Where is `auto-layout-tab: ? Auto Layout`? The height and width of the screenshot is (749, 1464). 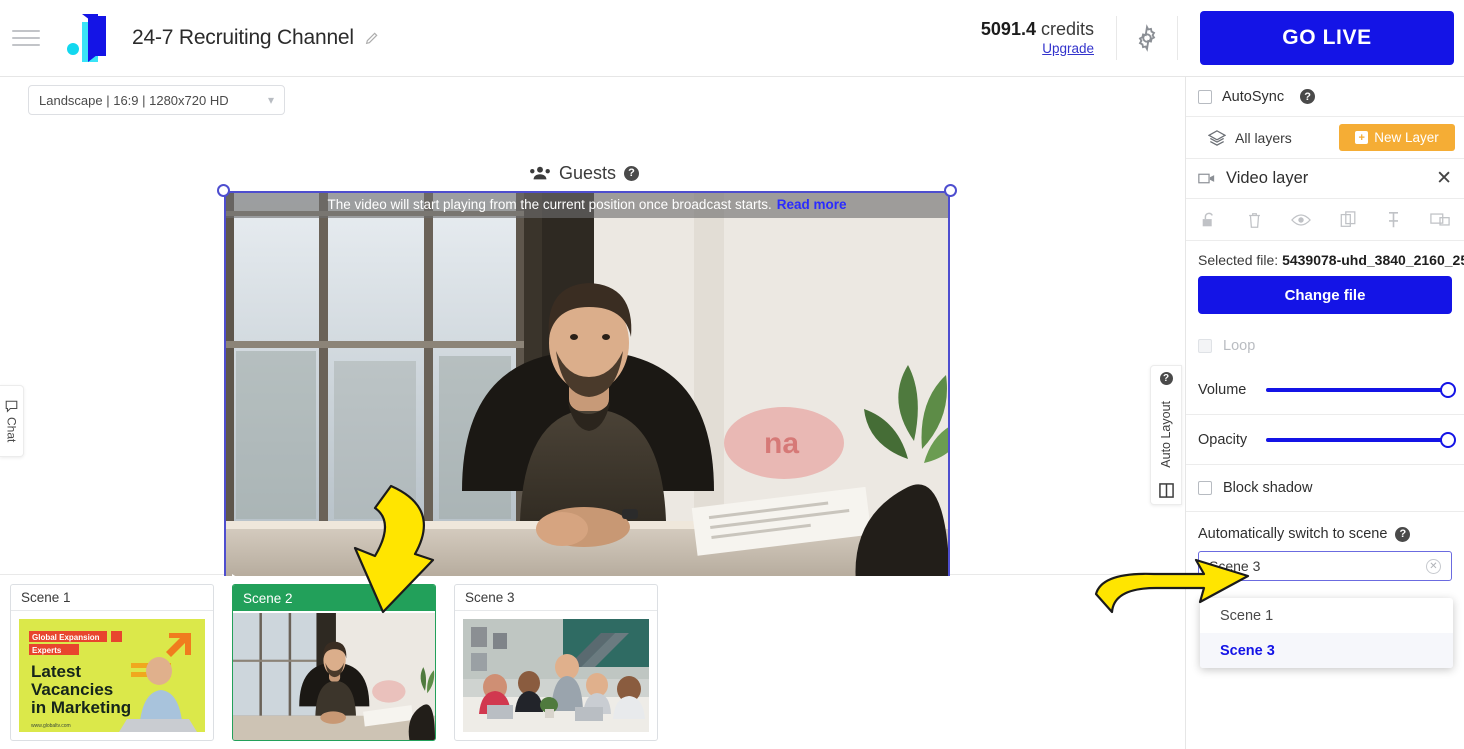 auto-layout-tab: ? Auto Layout is located at coordinates (1166, 435).